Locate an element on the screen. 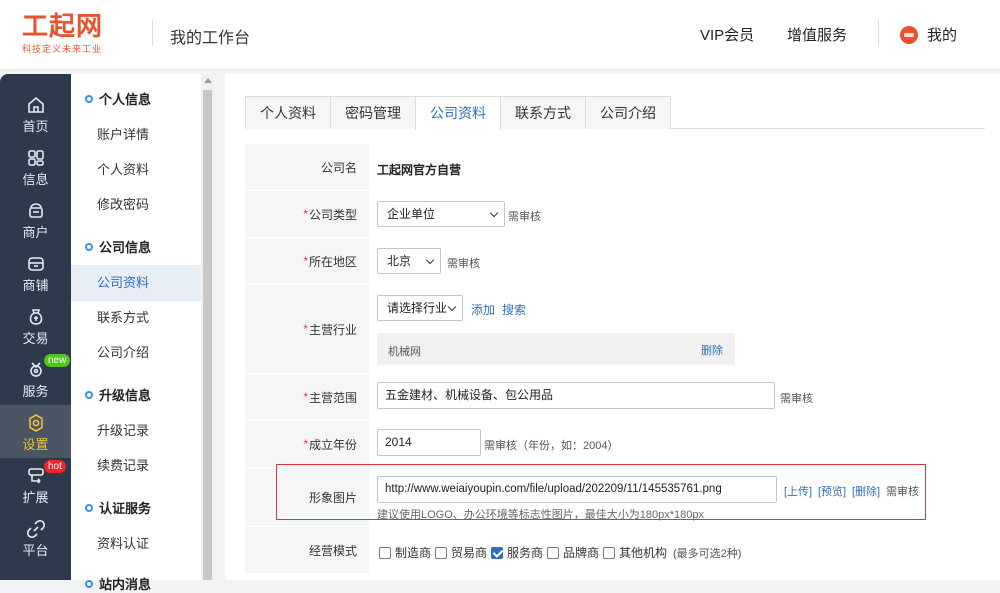 The height and width of the screenshot is (593, 1000). top-bar: 工起网 科技定义未来工业 我的工作台 VIP会员 增值服务 我的 is located at coordinates (500, 35).